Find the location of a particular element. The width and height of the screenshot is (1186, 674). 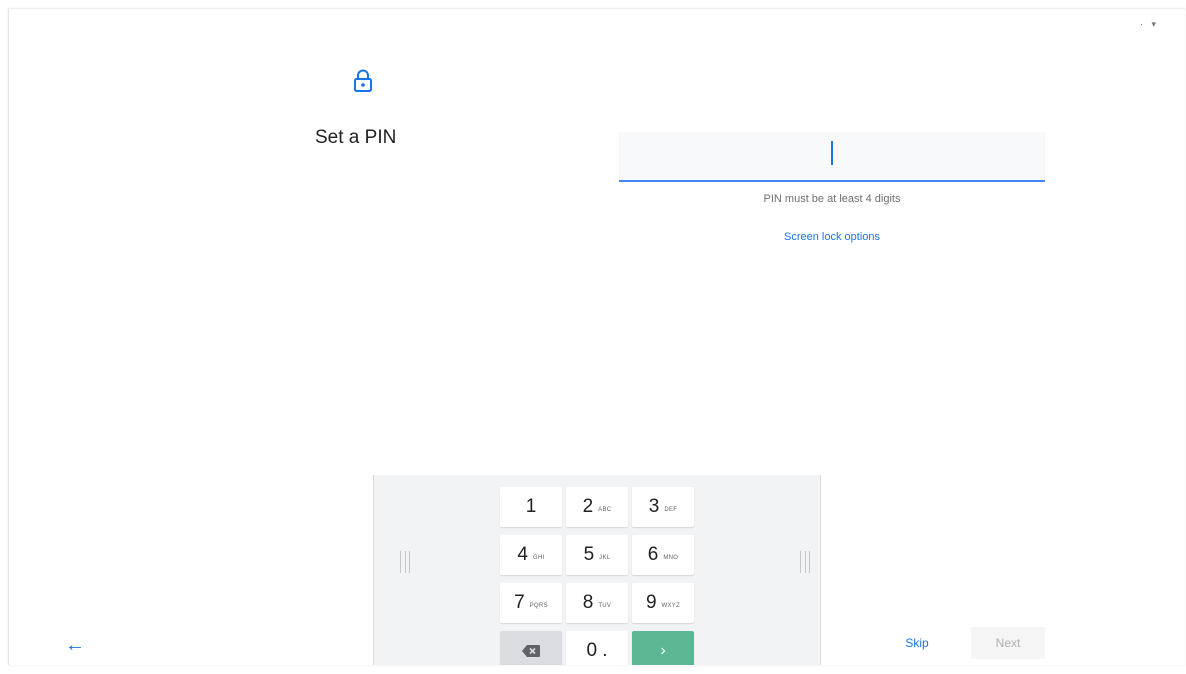

lock-icon is located at coordinates (363, 80).